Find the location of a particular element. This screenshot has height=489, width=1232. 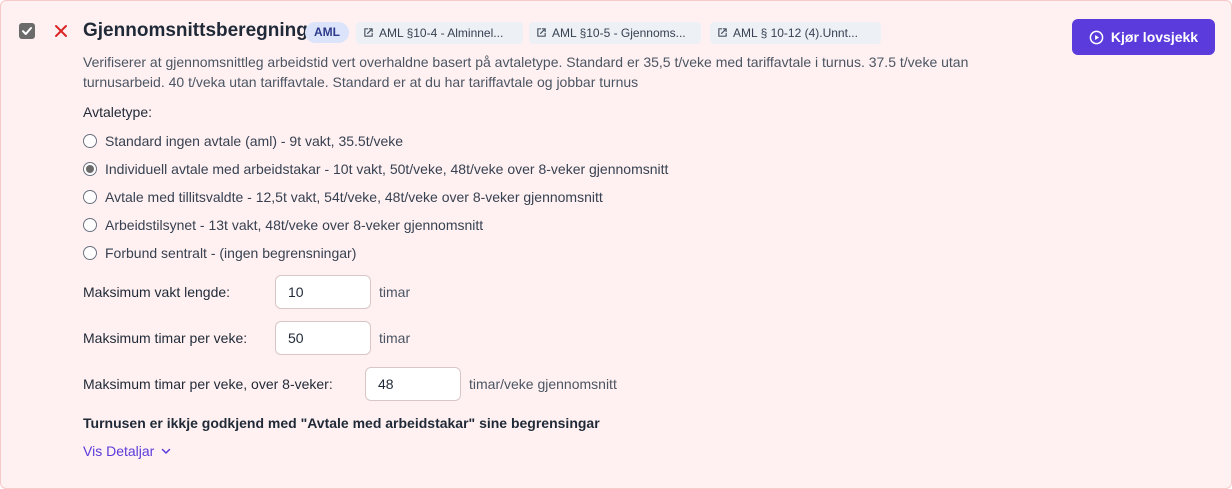

chevron-down-icon is located at coordinates (166, 451).